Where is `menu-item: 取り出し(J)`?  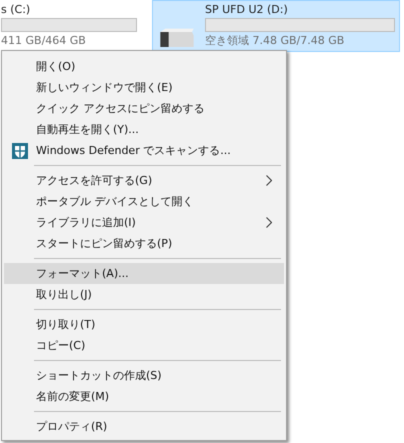
menu-item: 取り出し(J) is located at coordinates (144, 294).